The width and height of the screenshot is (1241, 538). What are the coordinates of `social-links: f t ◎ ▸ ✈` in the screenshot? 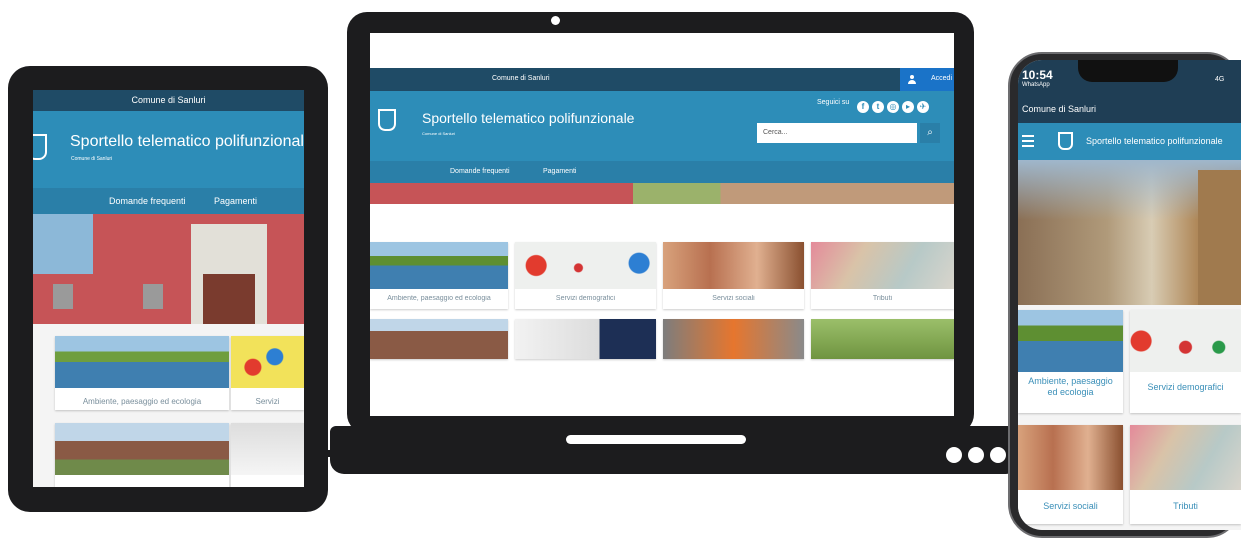 It's located at (891, 105).